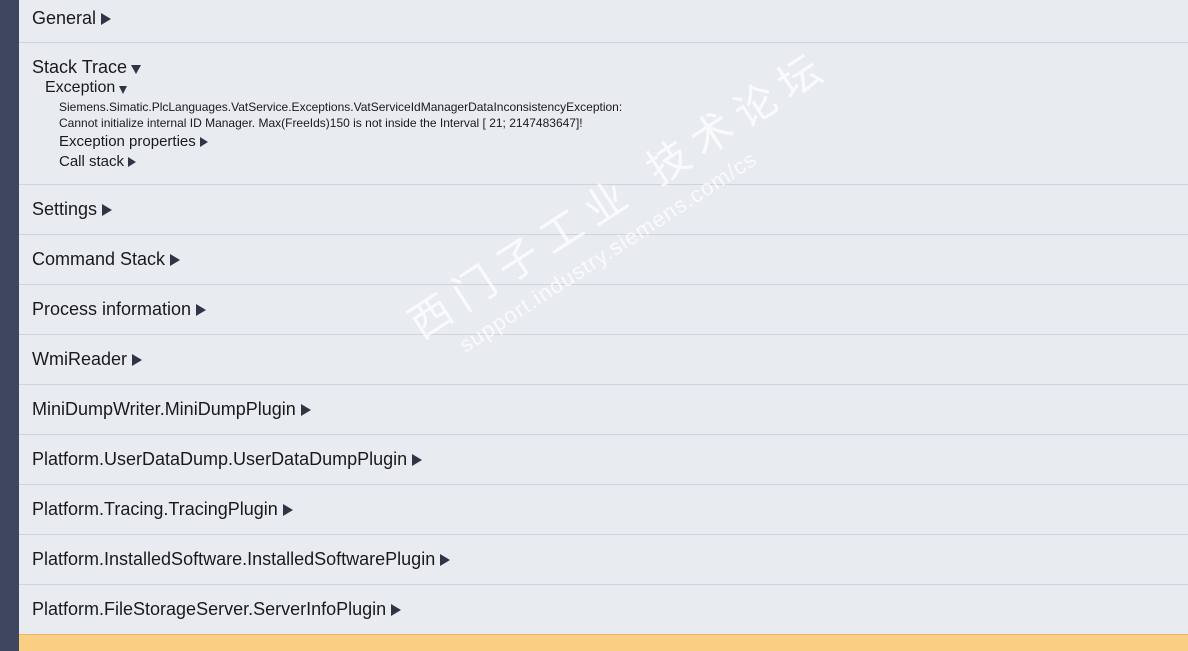  I want to click on settings-toggle: Settings, so click(72, 209).